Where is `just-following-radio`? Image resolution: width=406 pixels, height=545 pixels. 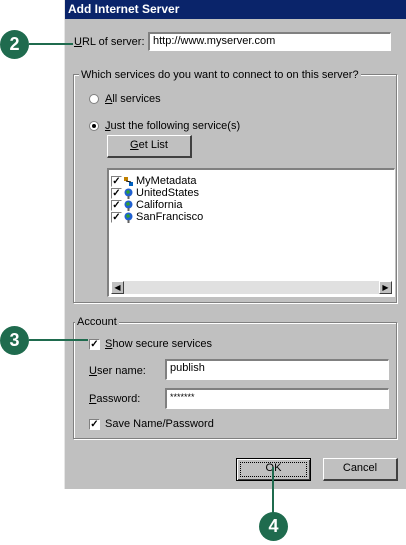
just-following-radio is located at coordinates (94, 126).